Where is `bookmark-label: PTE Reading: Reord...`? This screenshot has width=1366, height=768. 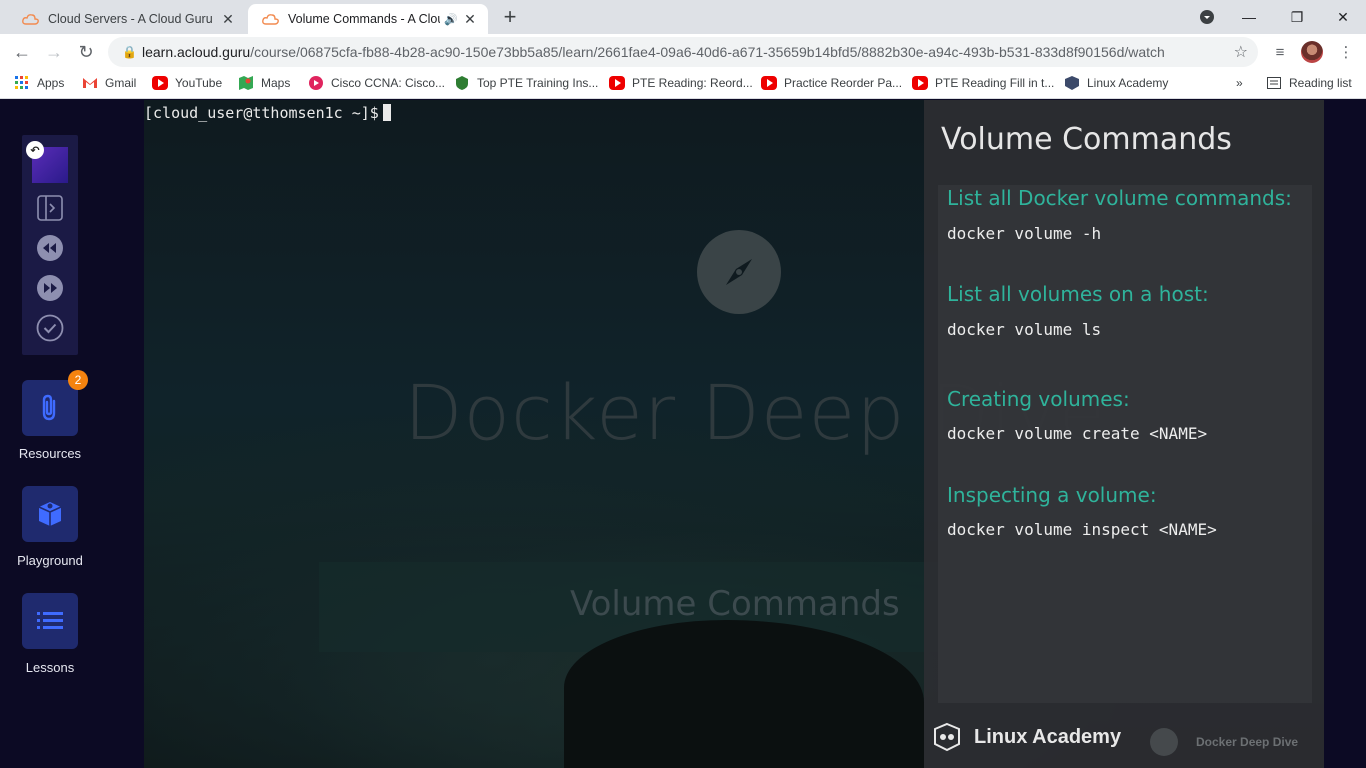
bookmark-label: PTE Reading: Reord... is located at coordinates (692, 83).